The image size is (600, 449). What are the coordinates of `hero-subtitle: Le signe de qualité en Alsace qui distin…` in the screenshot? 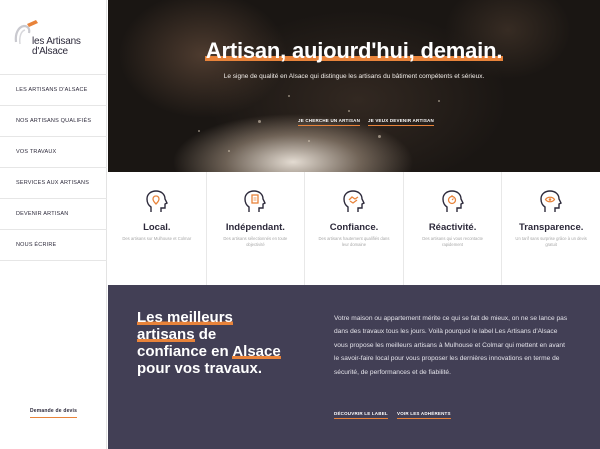 It's located at (354, 76).